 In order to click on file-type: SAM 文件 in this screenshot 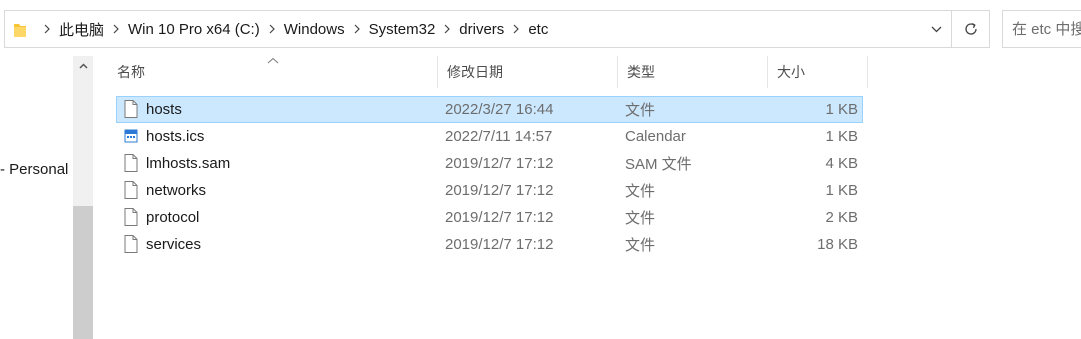, I will do `click(658, 164)`.